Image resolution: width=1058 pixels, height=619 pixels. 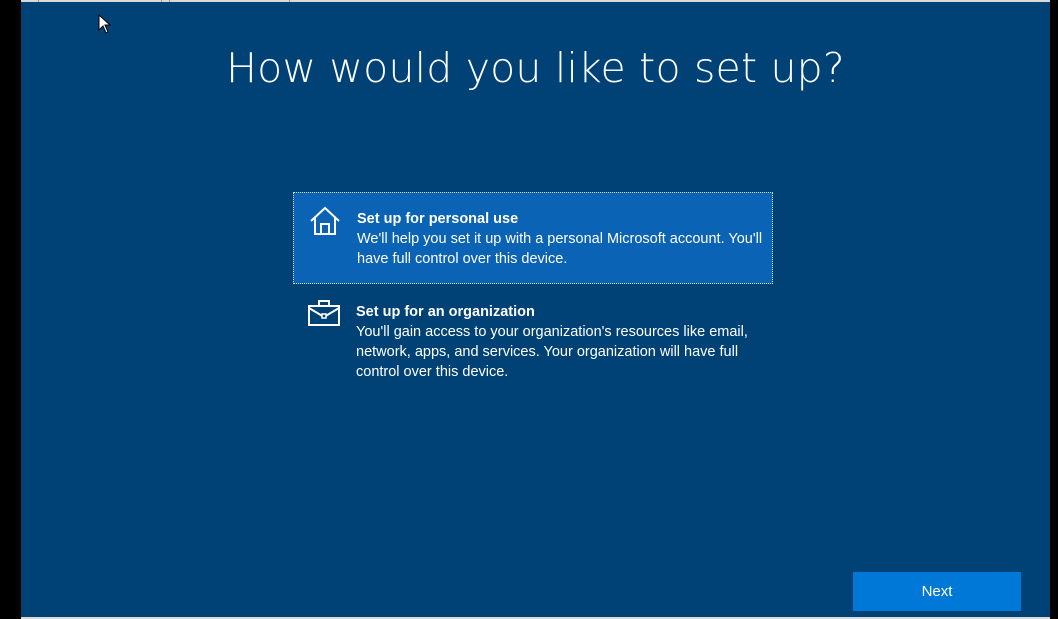 I want to click on left-frame-border, so click(x=10, y=309).